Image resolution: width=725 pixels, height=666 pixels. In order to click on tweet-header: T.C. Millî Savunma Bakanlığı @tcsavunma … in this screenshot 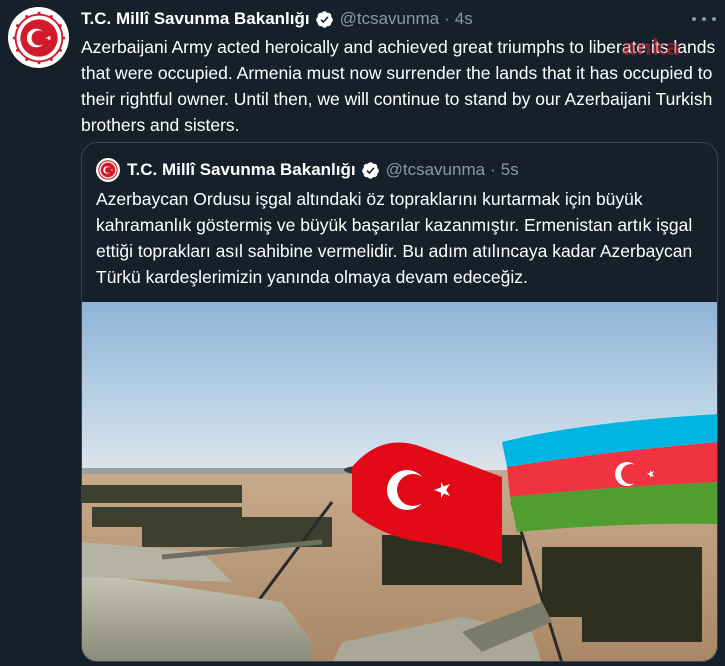, I will do `click(277, 19)`.